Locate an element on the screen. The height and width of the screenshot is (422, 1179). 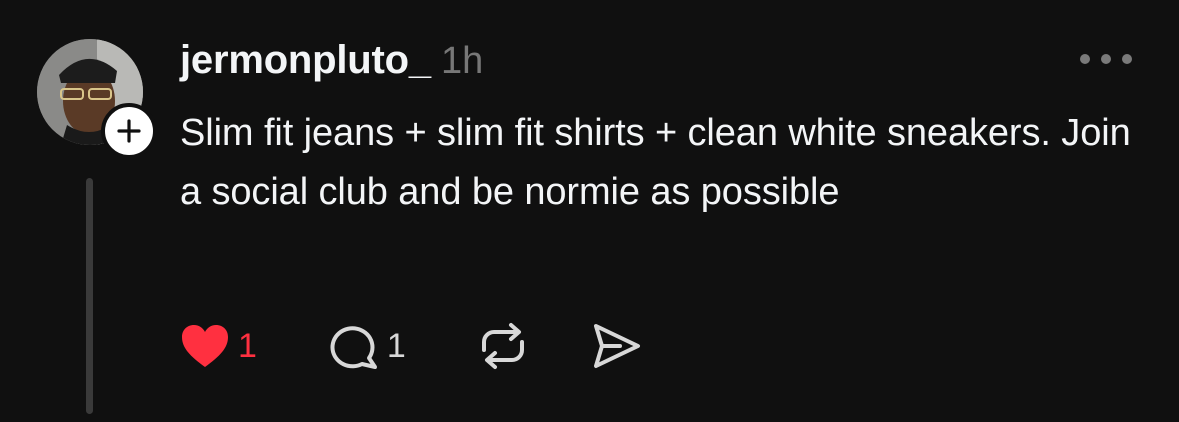
share-button is located at coordinates (616, 346).